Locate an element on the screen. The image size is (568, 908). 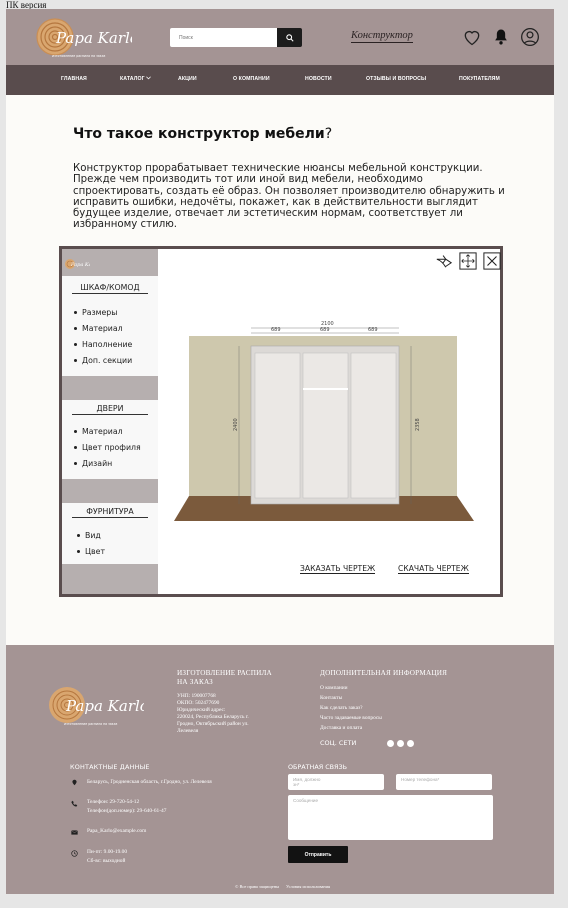
user-icon is located at coordinates (530, 37).